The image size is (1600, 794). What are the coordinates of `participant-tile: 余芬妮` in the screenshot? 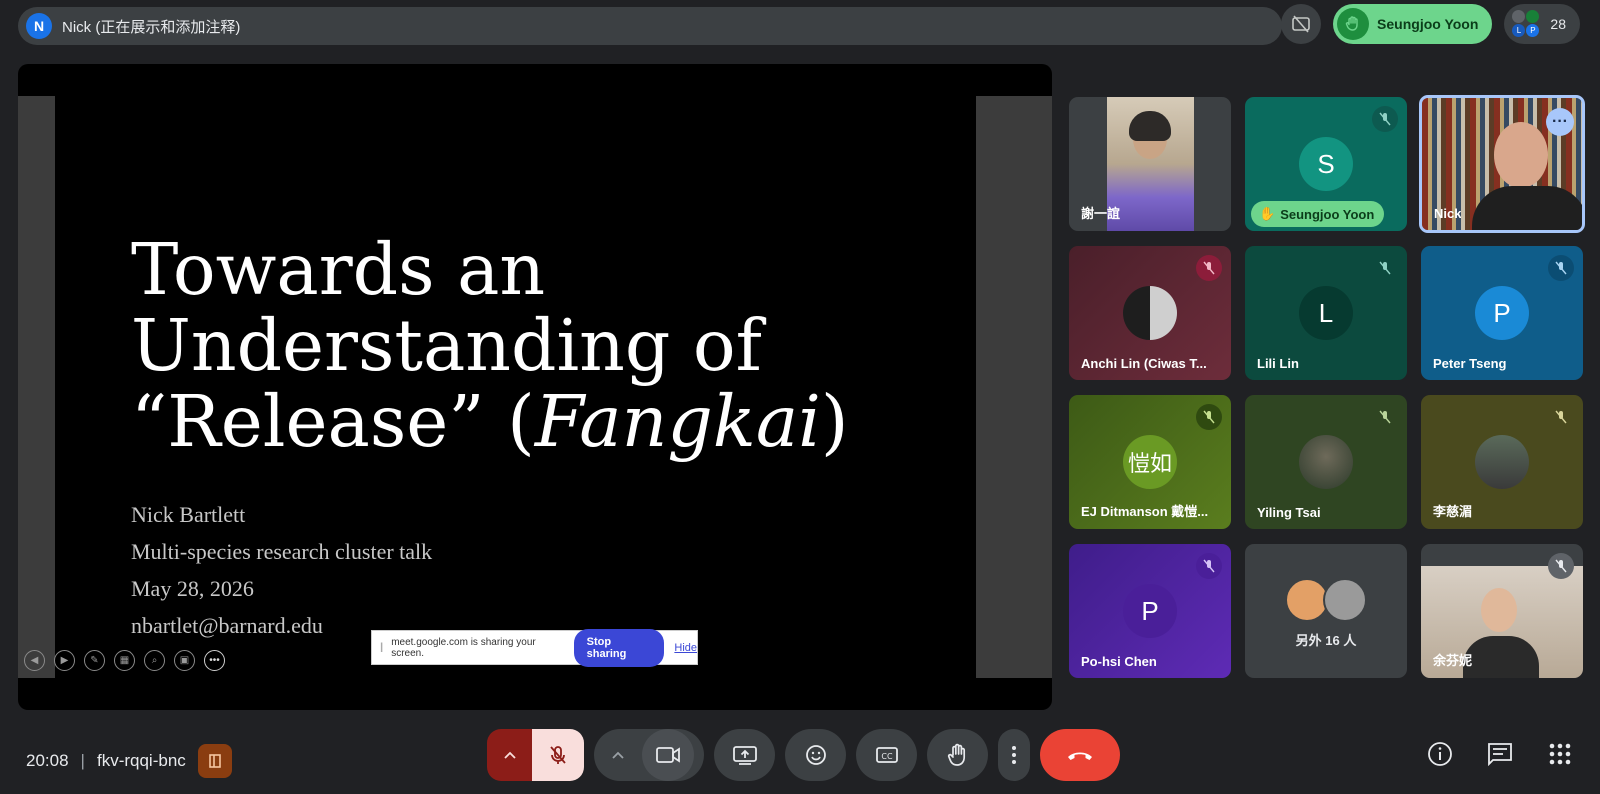 It's located at (1502, 611).